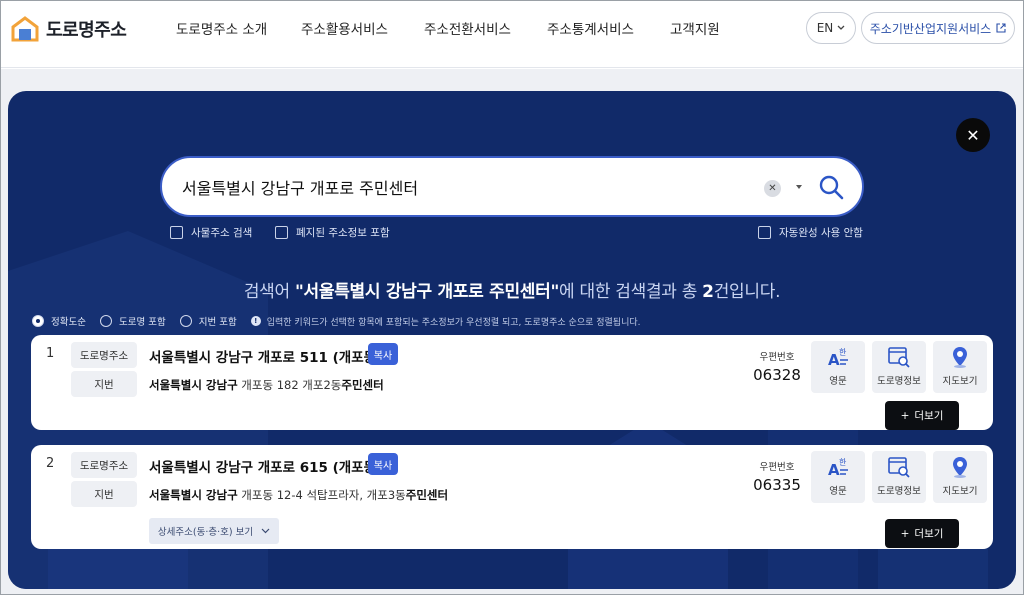 The image size is (1024, 595). I want to click on heading-mid: 에 대한 검색결과 총, so click(631, 292).